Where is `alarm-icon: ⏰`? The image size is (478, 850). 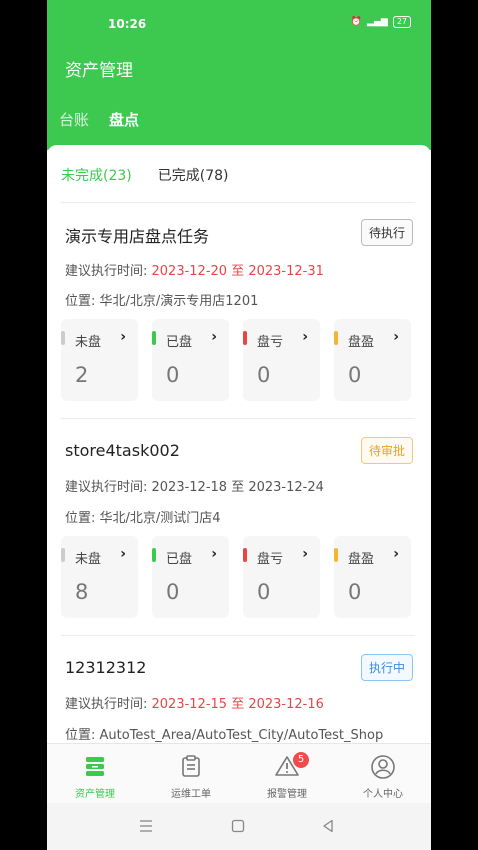 alarm-icon: ⏰ is located at coordinates (356, 22).